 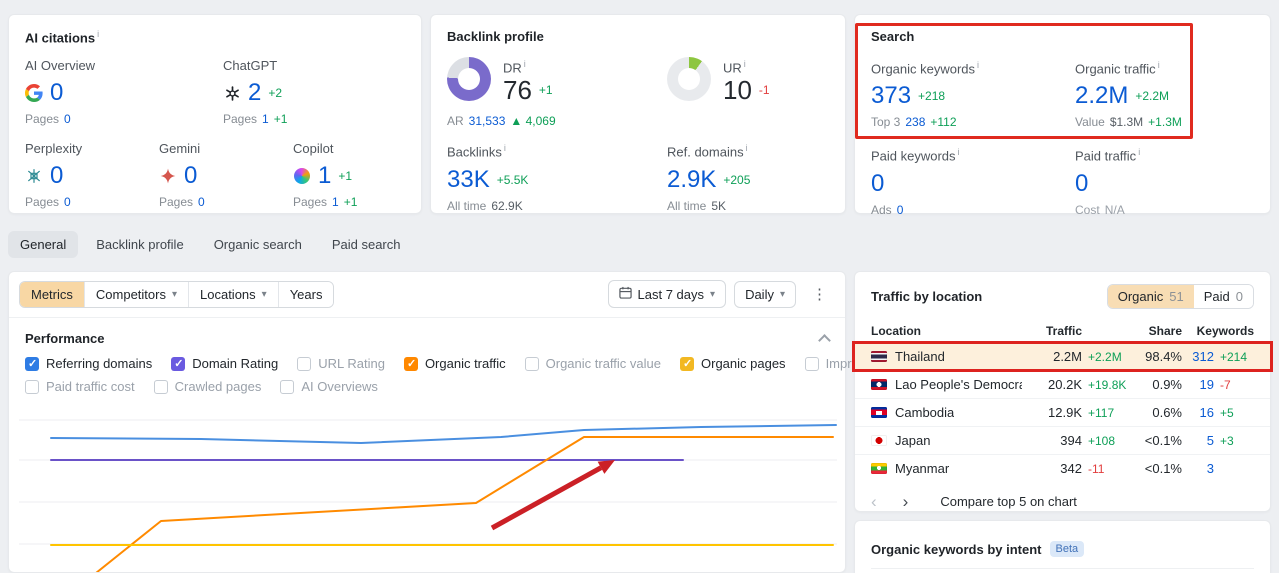 I want to click on dr-value: 76, so click(x=517, y=90).